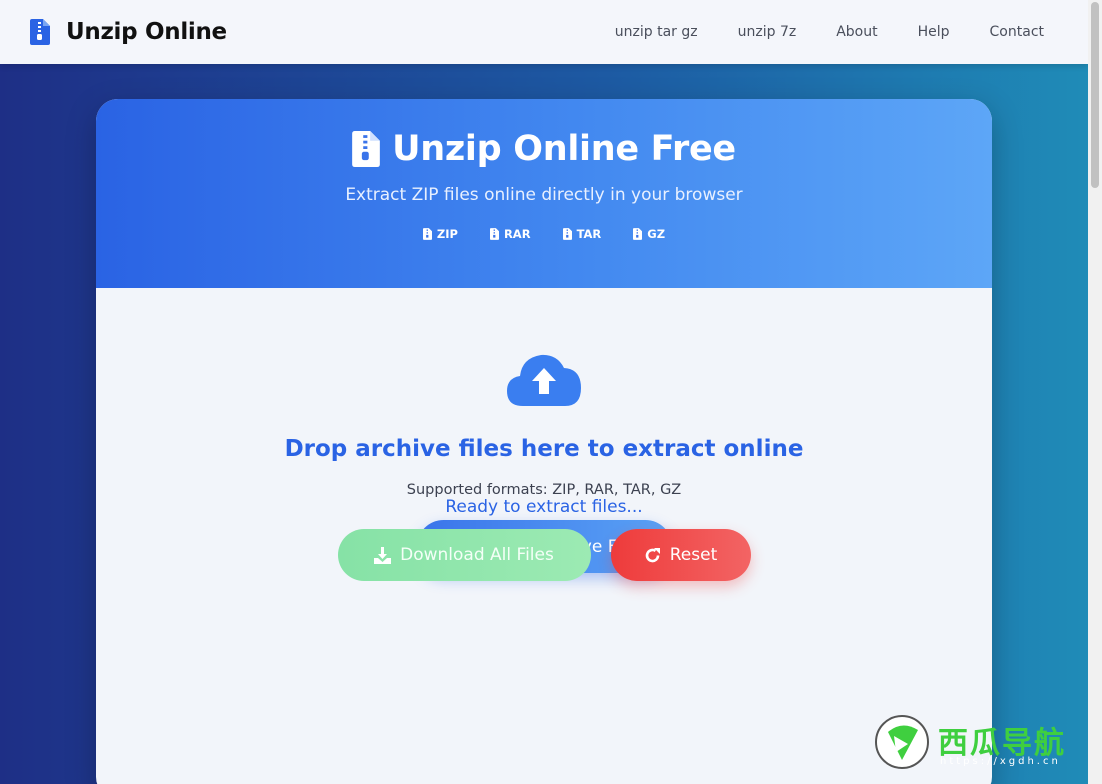 This screenshot has height=784, width=1102. I want to click on format-label: RAR, so click(517, 234).